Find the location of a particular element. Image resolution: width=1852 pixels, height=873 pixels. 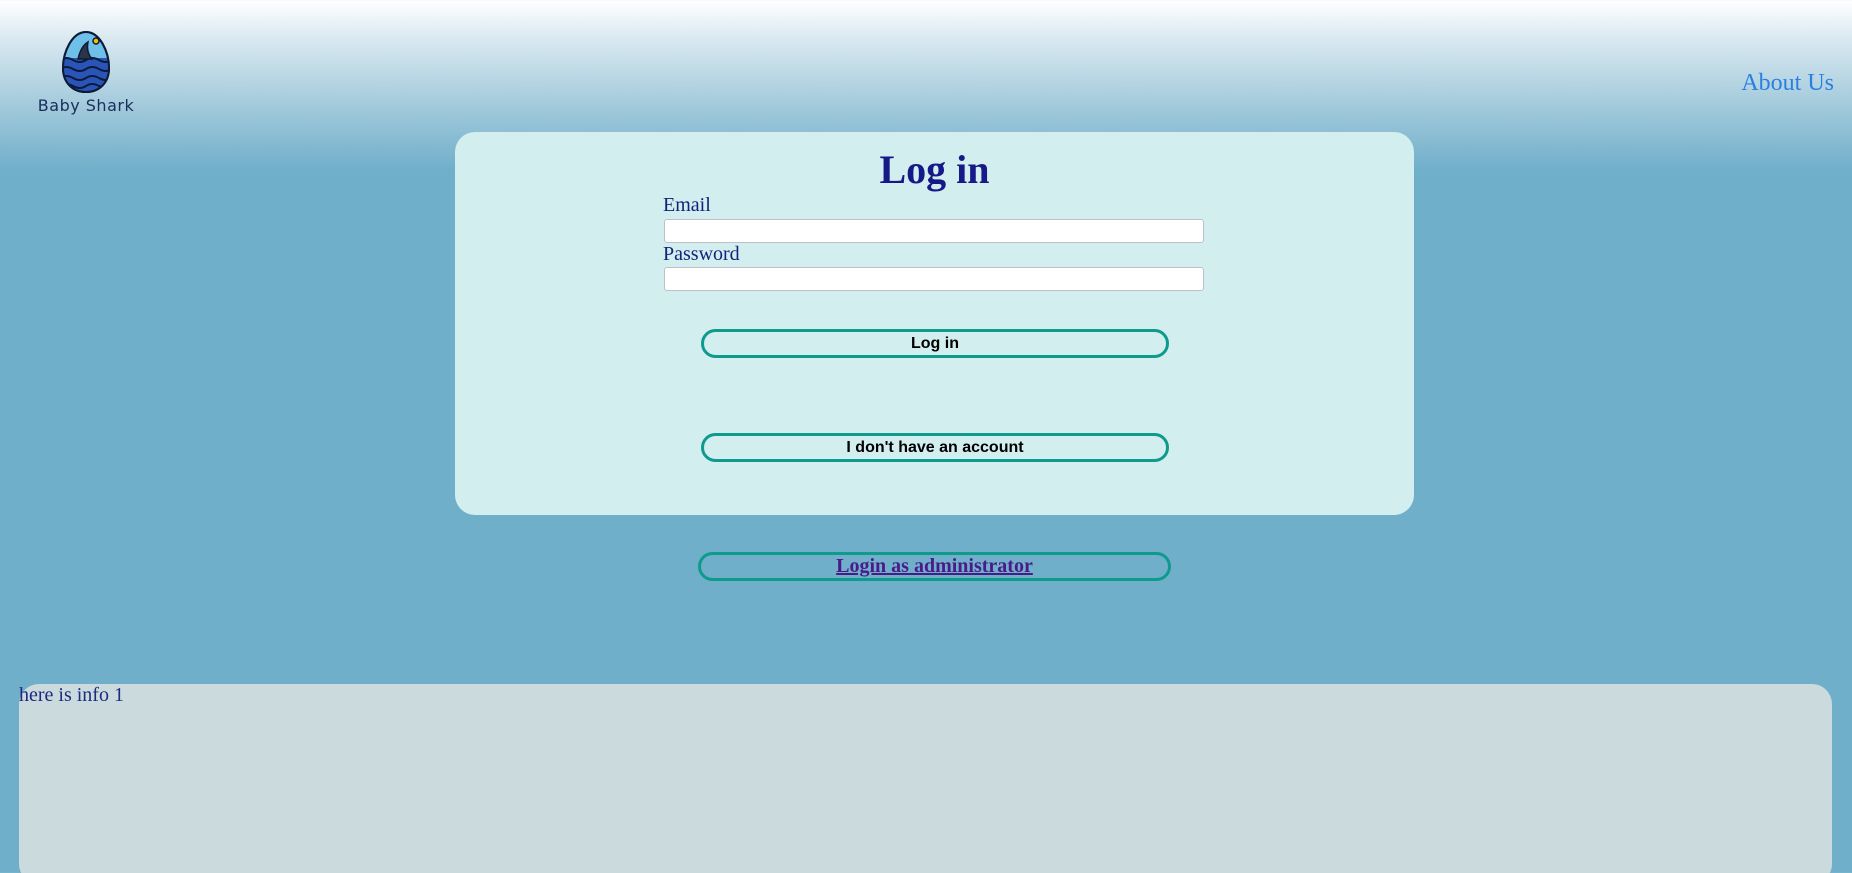

nav-about-us-link: About Us is located at coordinates (1787, 83).